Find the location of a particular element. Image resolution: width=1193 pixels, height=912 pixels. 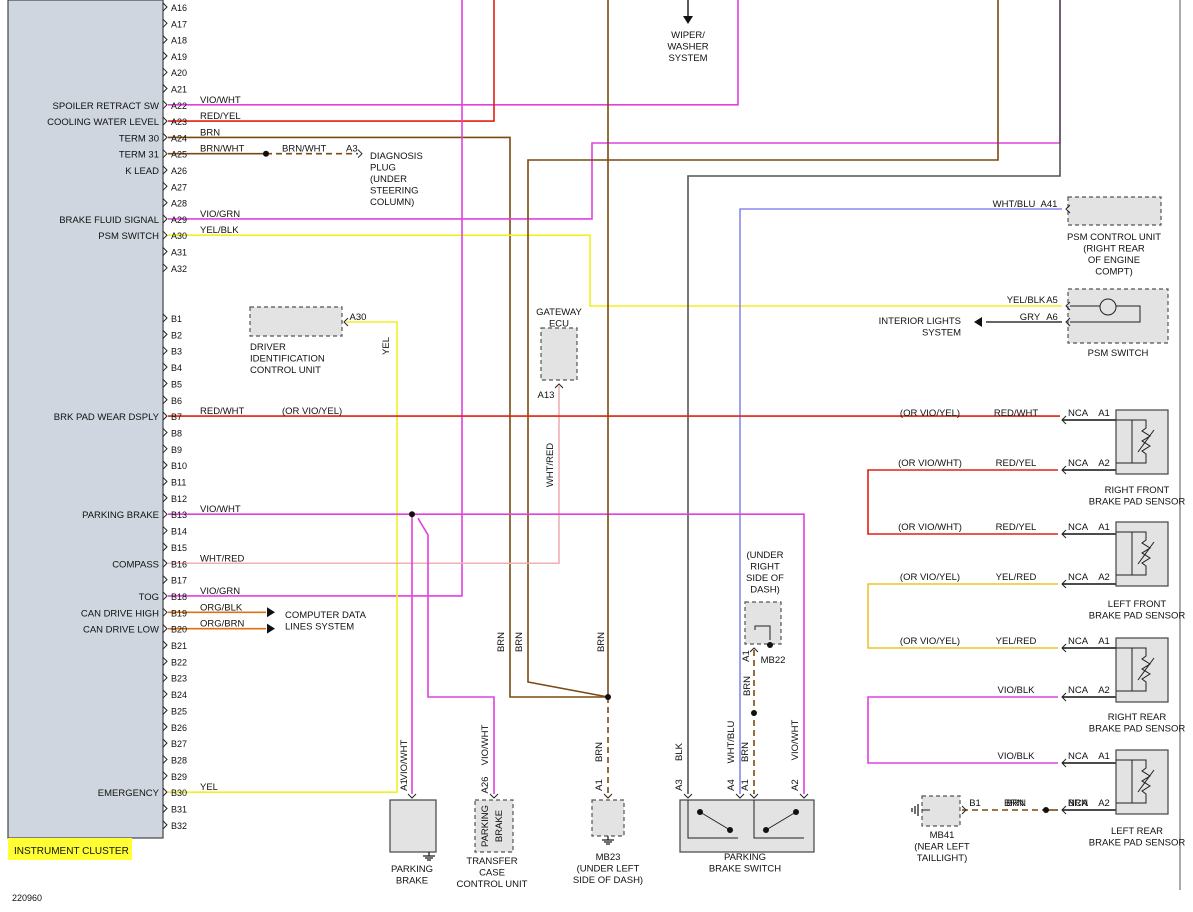

diag-wire-color: BRN/WHT is located at coordinates (304, 149).